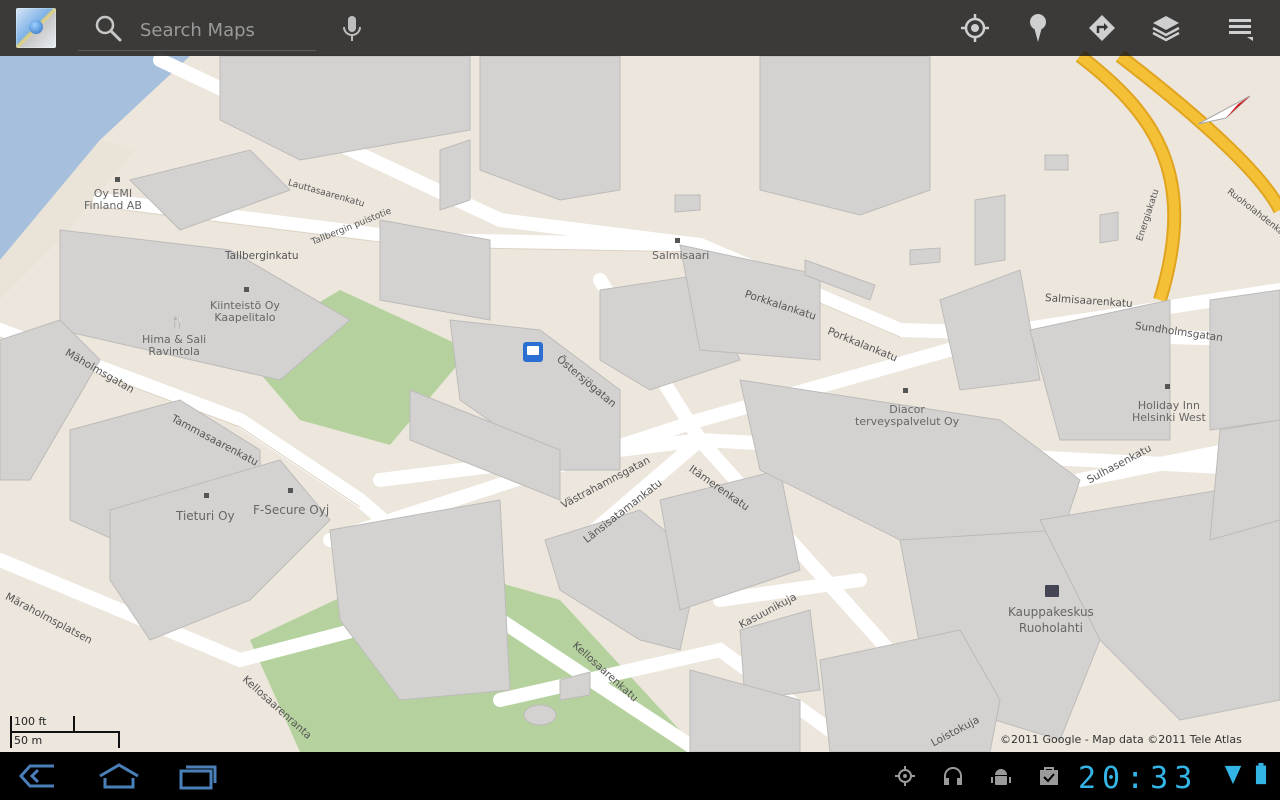  Describe the element at coordinates (1261, 774) in the screenshot. I see `battery-icon` at that location.